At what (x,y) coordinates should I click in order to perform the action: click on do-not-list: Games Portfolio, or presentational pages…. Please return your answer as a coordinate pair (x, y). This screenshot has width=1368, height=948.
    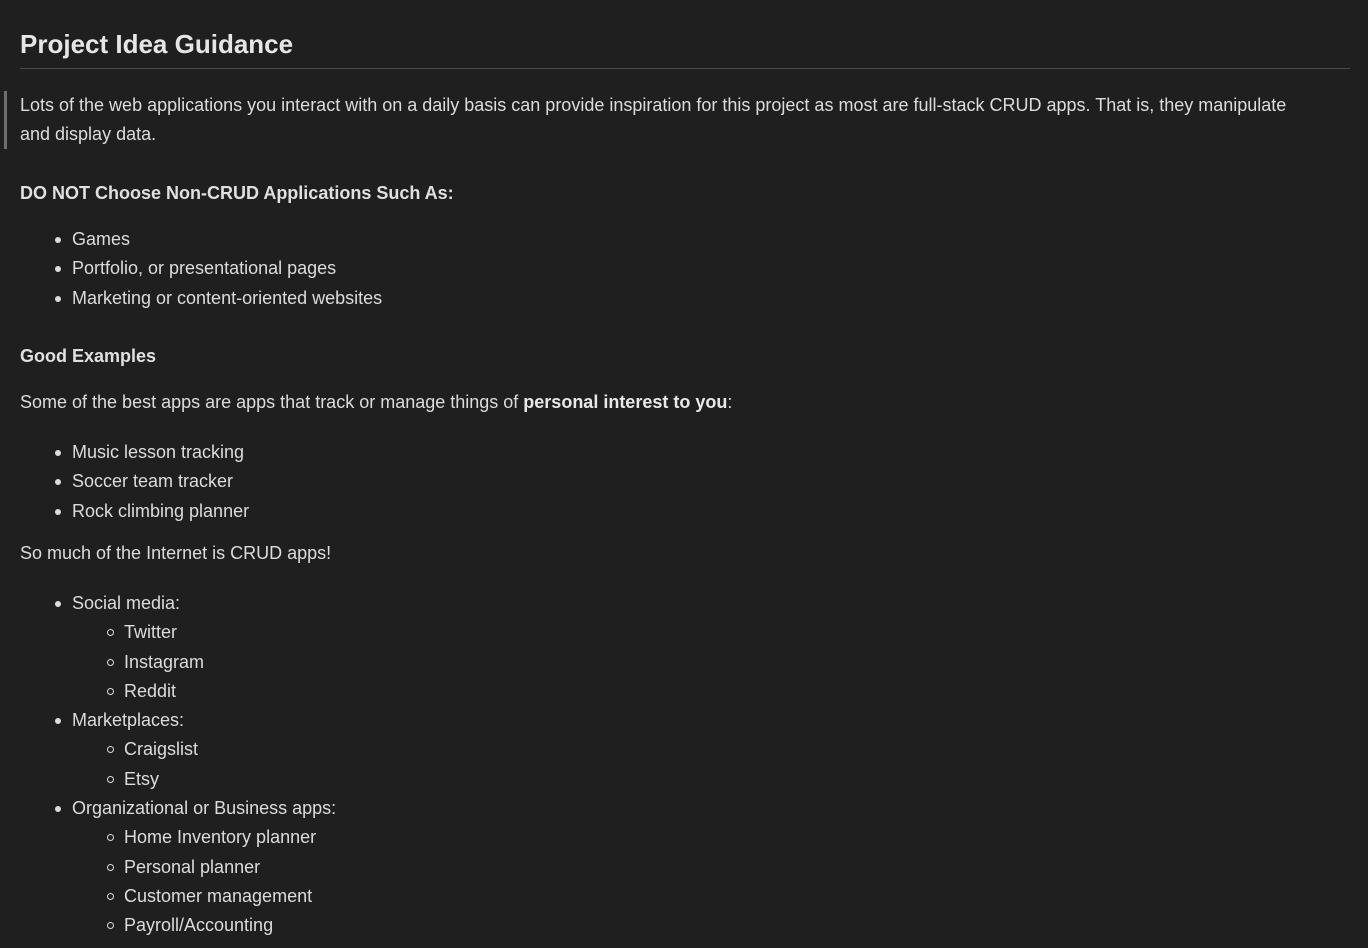
    Looking at the image, I should click on (191, 269).